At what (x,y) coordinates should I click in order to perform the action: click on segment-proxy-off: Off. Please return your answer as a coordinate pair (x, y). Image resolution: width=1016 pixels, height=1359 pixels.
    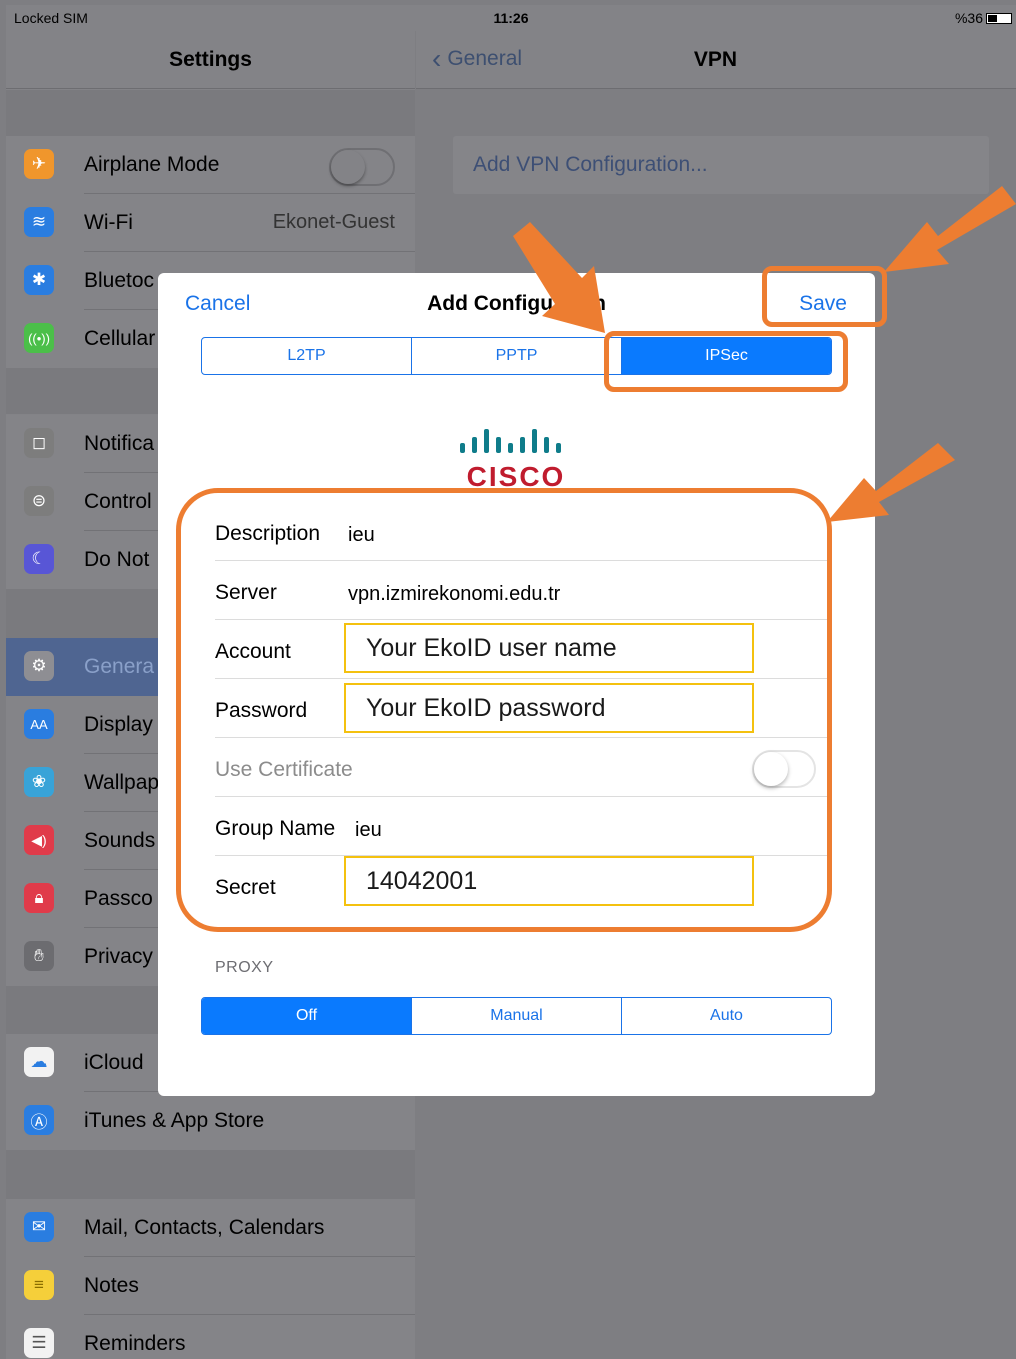
    Looking at the image, I should click on (306, 1016).